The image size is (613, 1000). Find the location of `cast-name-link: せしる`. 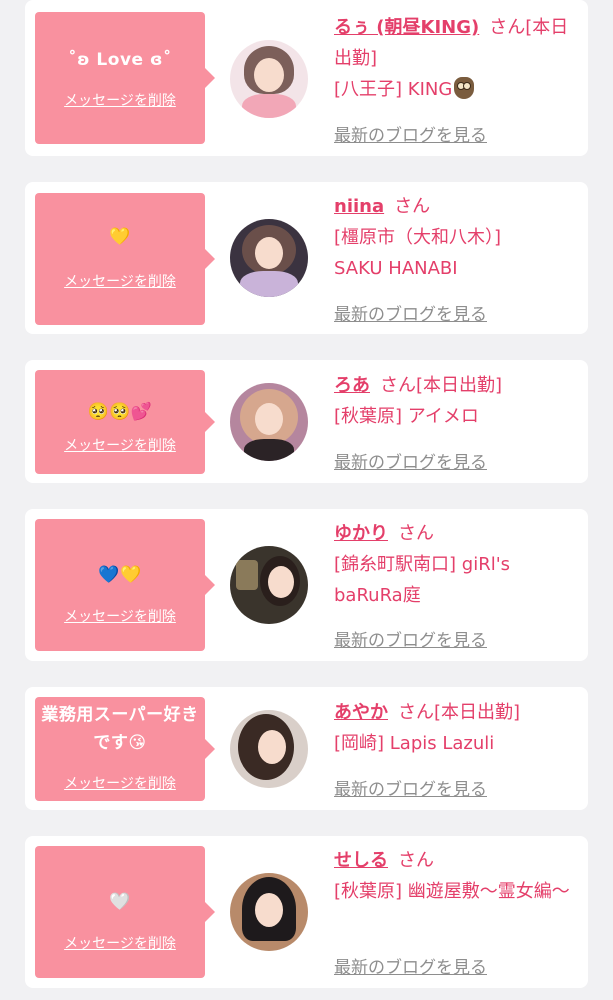

cast-name-link: せしる is located at coordinates (361, 860).